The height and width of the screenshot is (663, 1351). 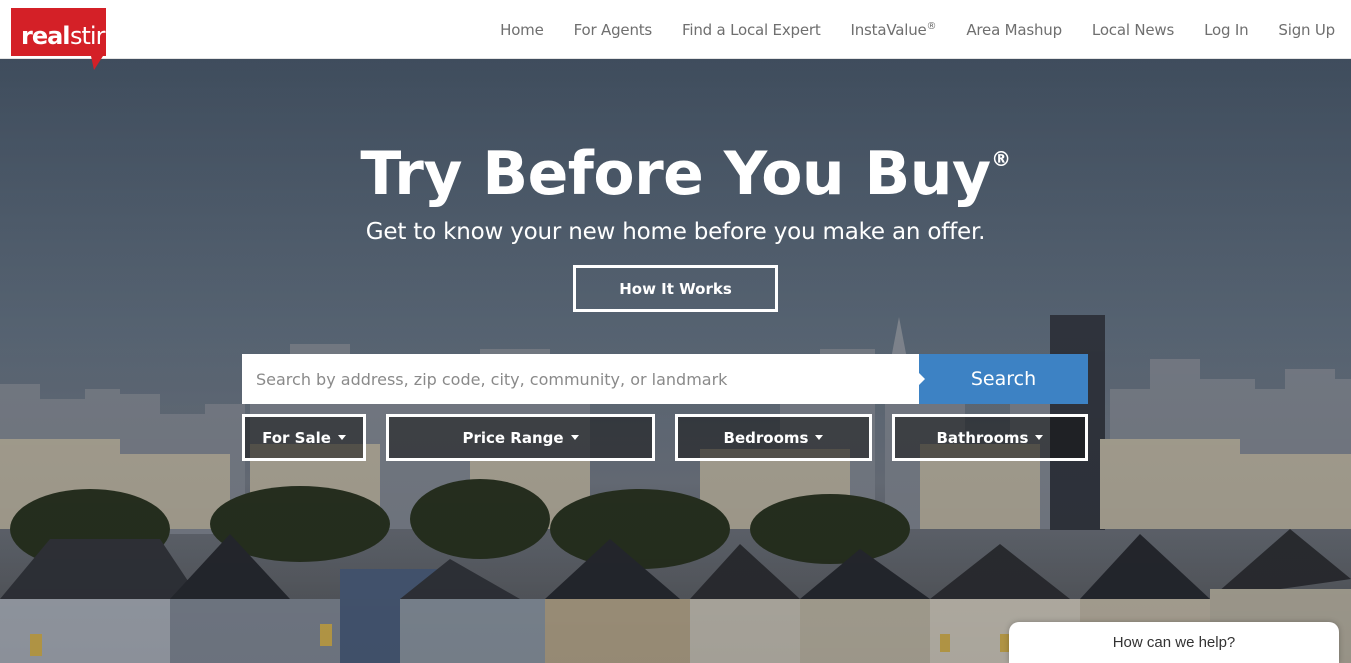 What do you see at coordinates (88, 36) in the screenshot?
I see `svg-text: stir` at bounding box center [88, 36].